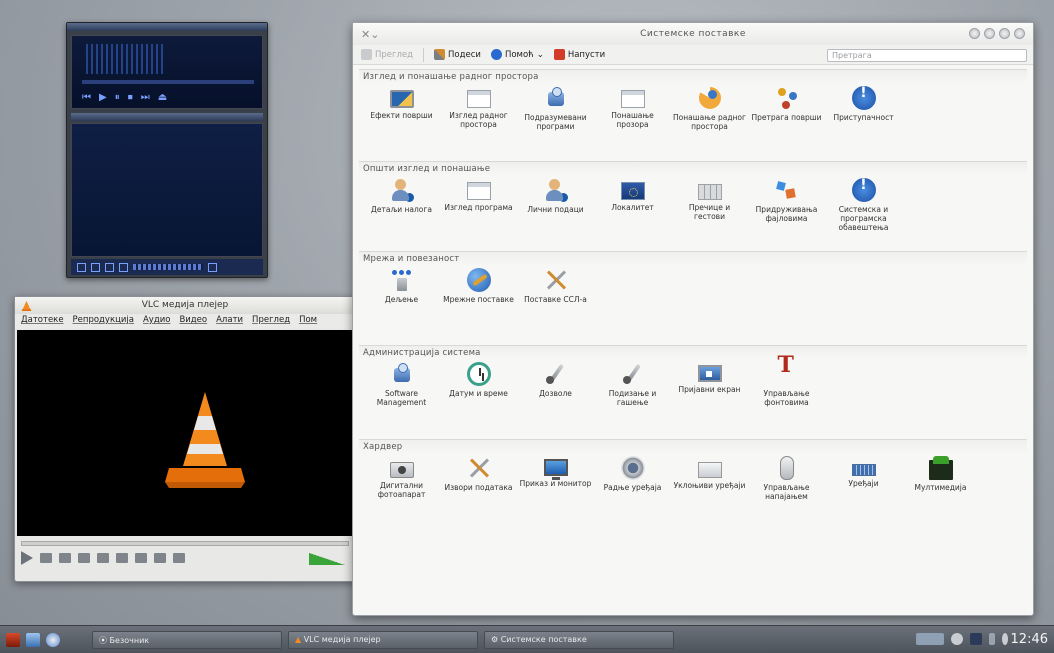  What do you see at coordinates (555, 216) in the screenshot?
I see `settings-module: Лични подаци` at bounding box center [555, 216].